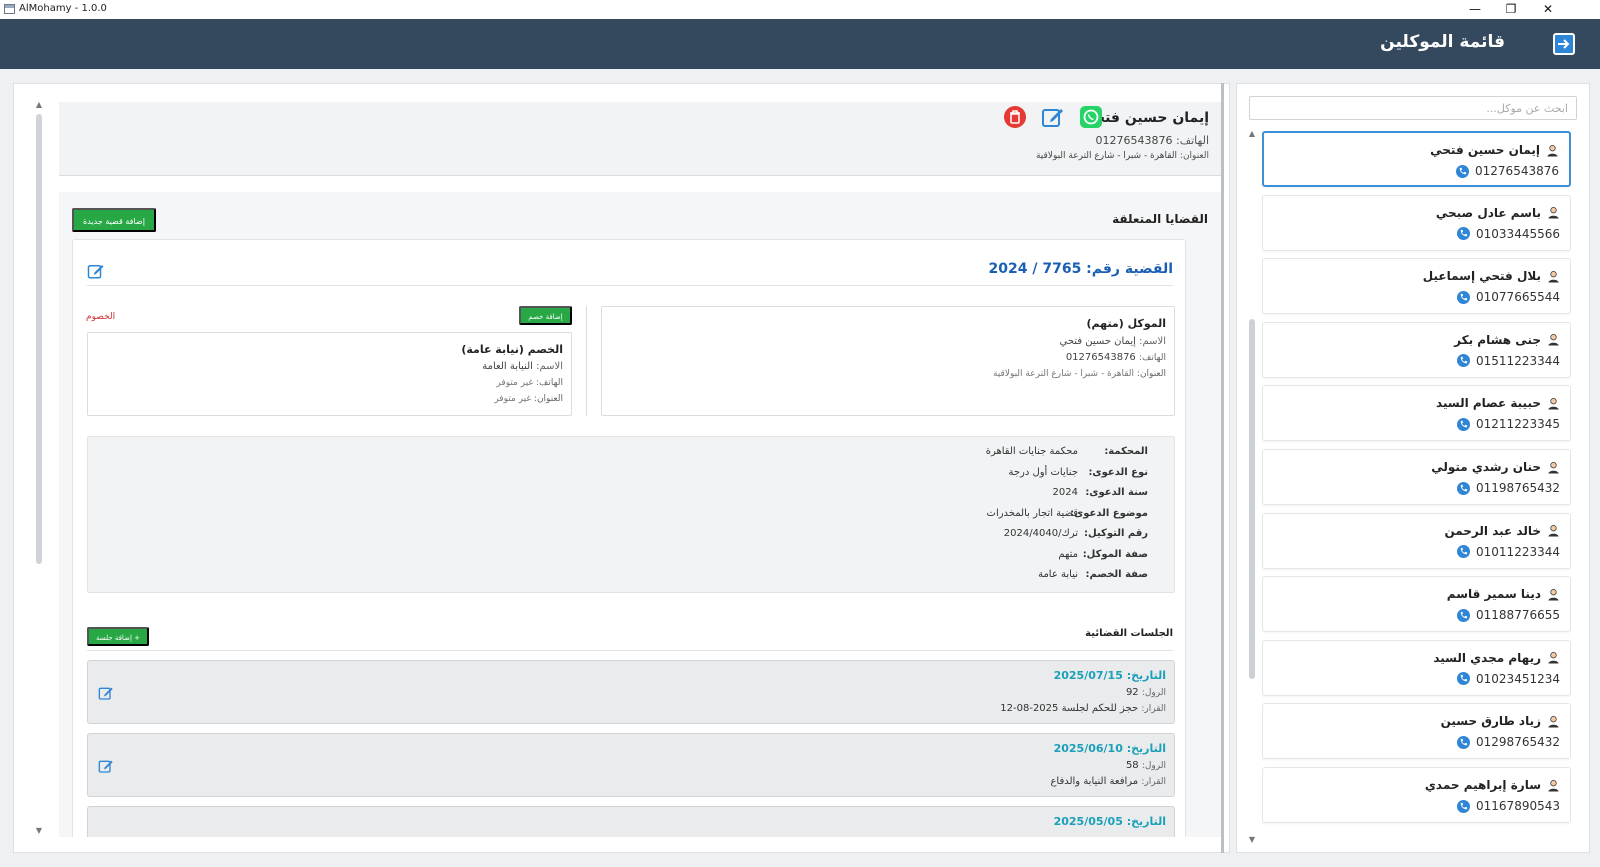 This screenshot has height=867, width=1600. I want to click on detail-value: ترك/2024/4040, so click(1040, 533).